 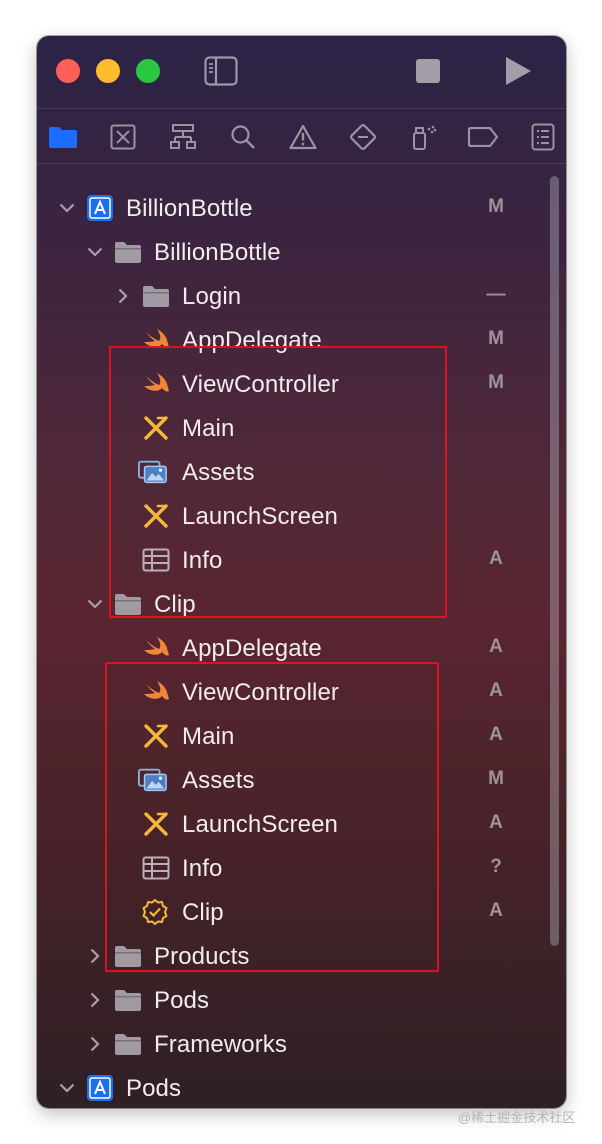 What do you see at coordinates (363, 137) in the screenshot?
I see `test-diamond-icon` at bounding box center [363, 137].